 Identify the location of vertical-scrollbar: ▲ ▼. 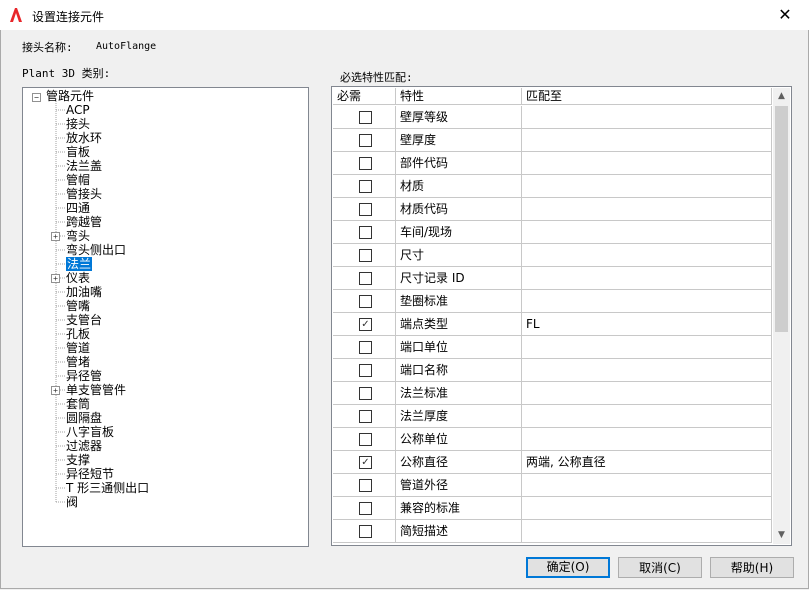
(781, 316).